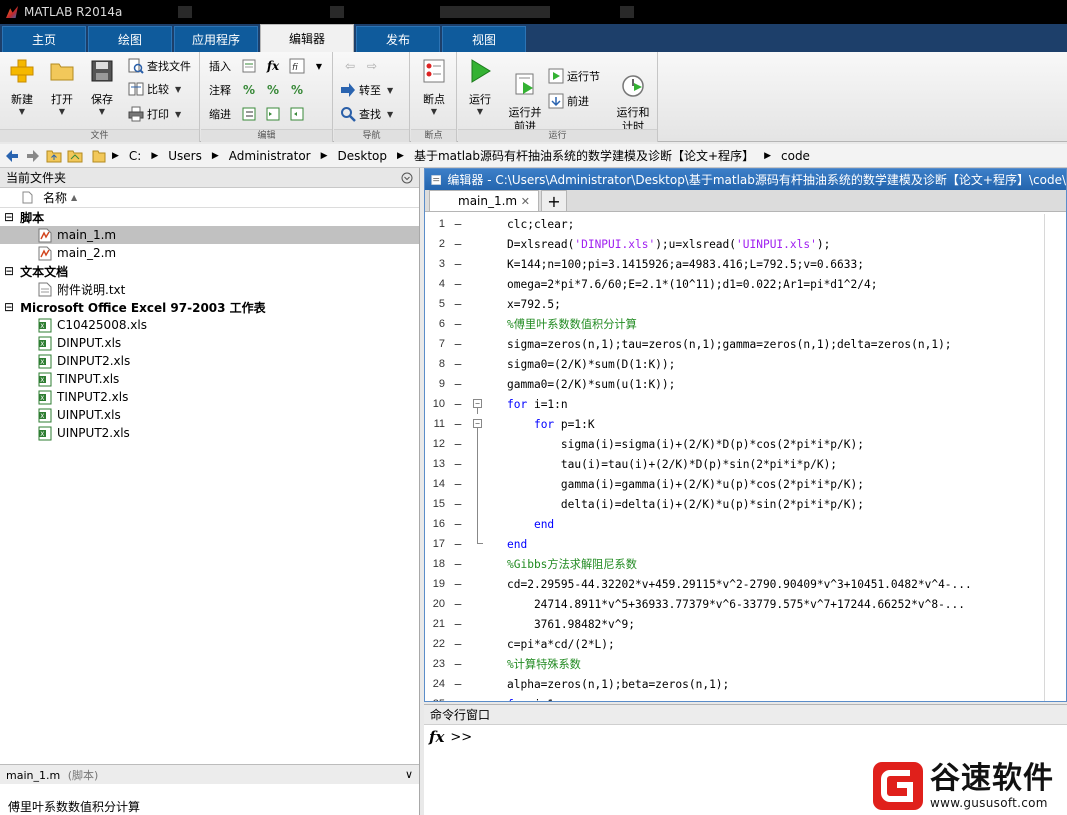  What do you see at coordinates (745, 224) in the screenshot?
I see `code-line: 1– clc;clear;` at bounding box center [745, 224].